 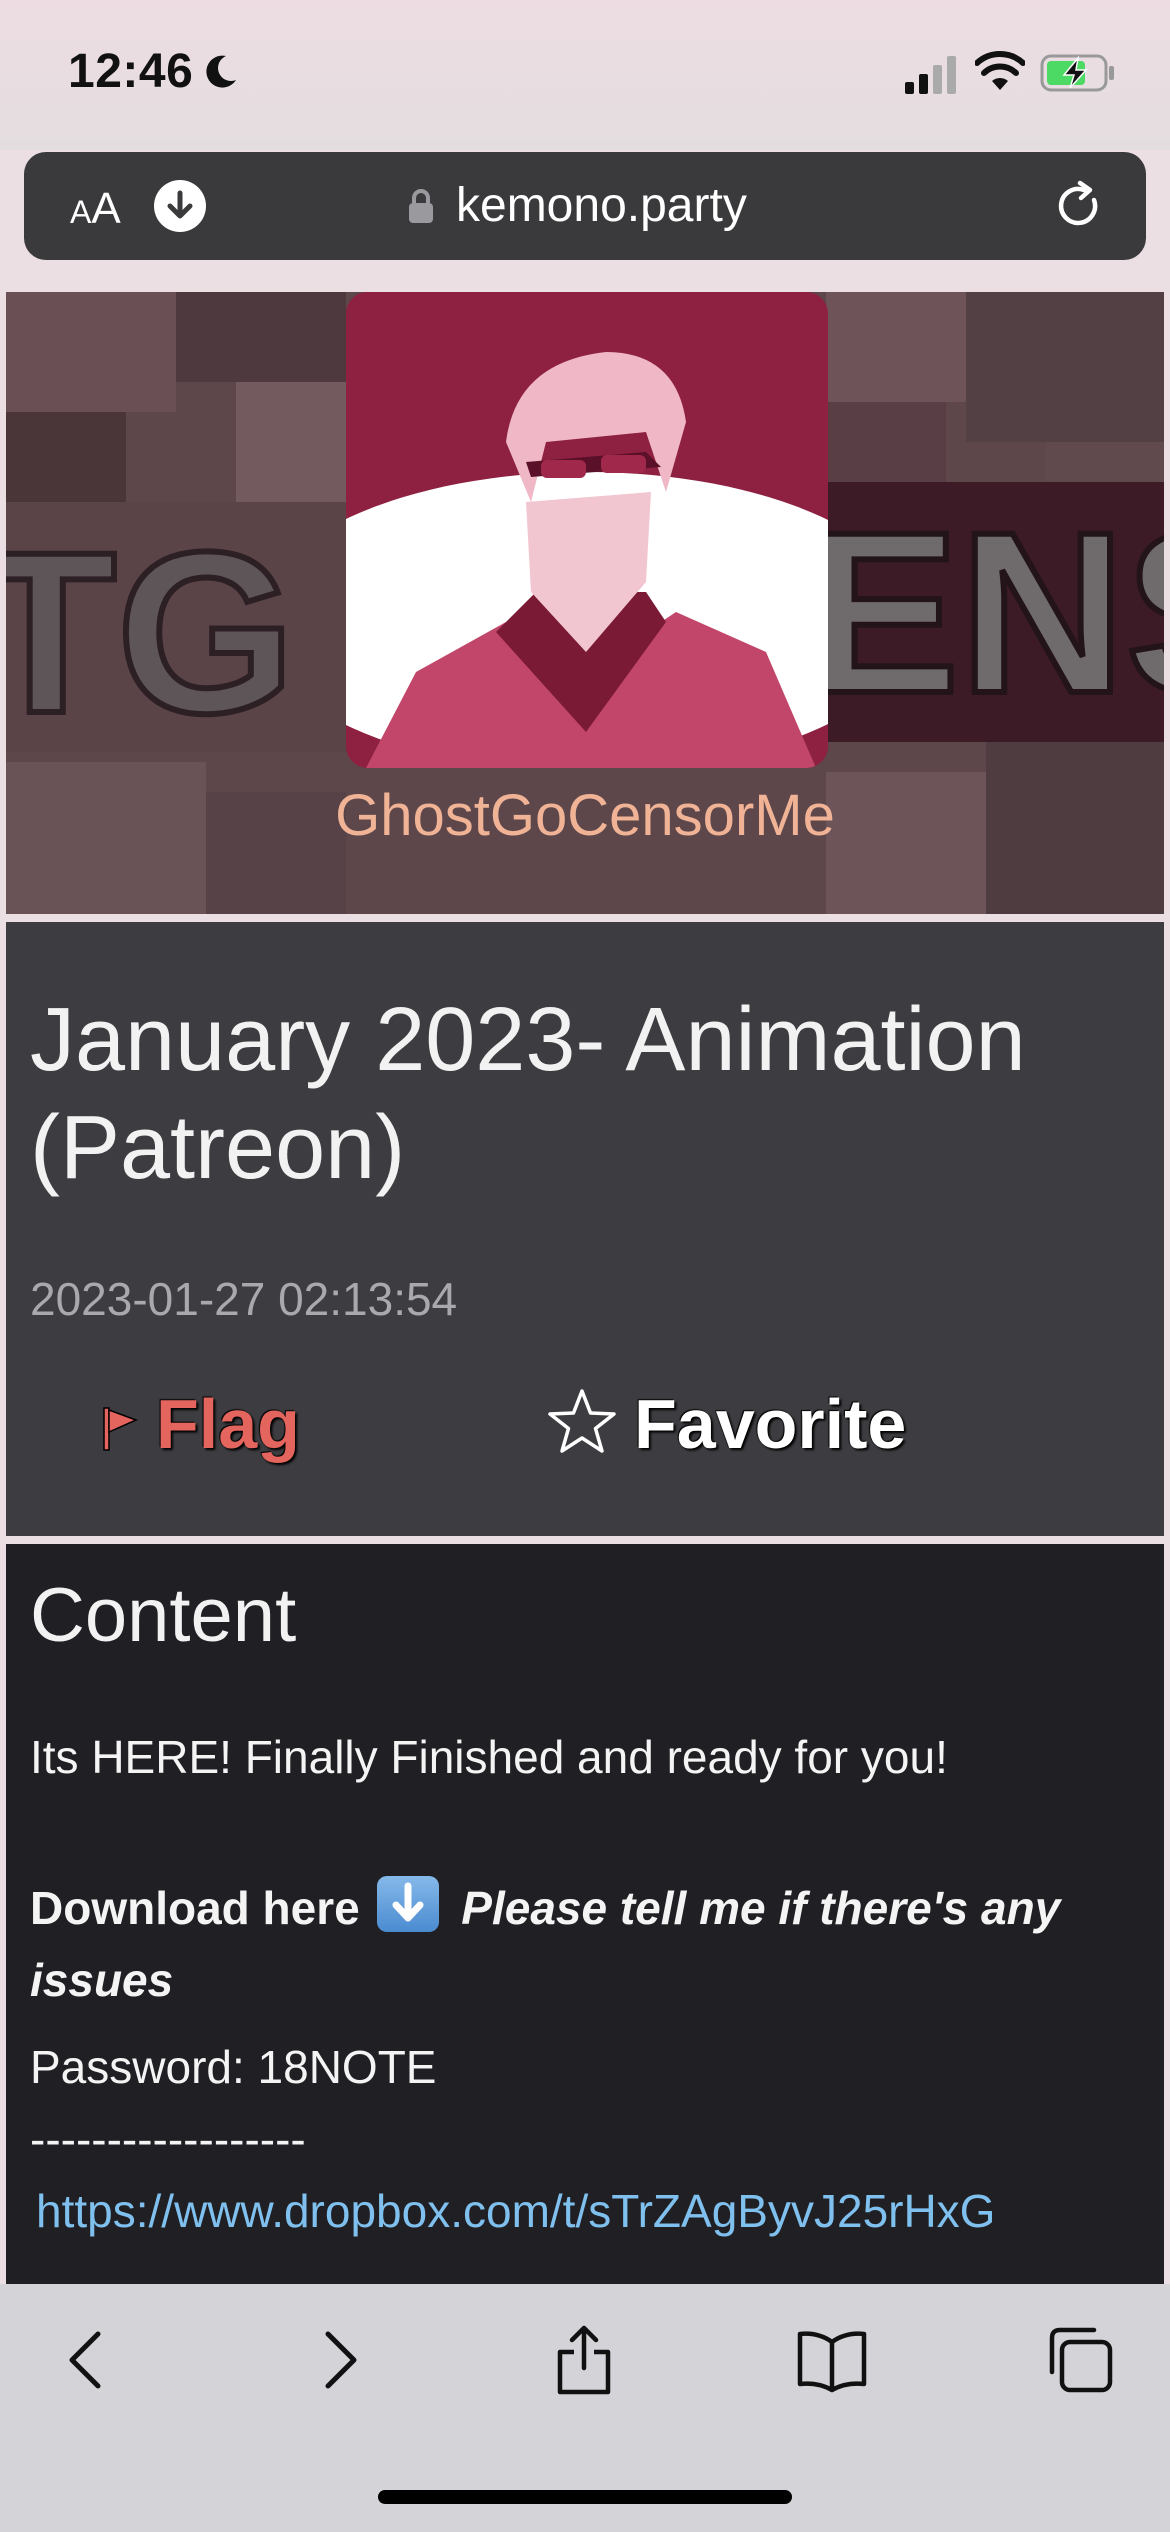 What do you see at coordinates (233, 2067) in the screenshot?
I see `password-text: Password: 18NOTE` at bounding box center [233, 2067].